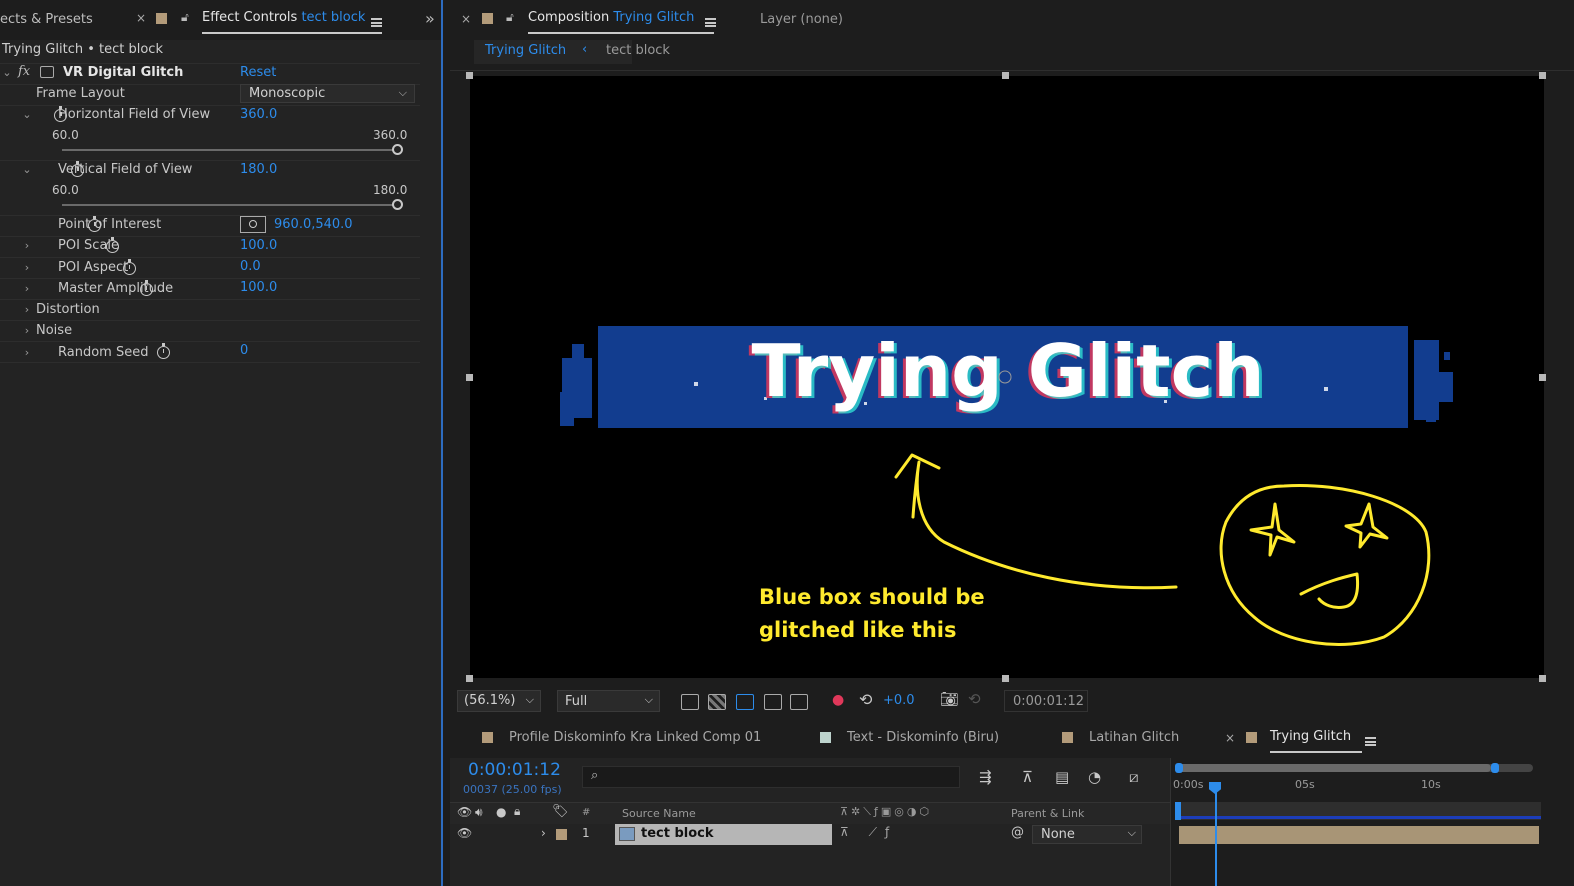  I want to click on tab-composition-name: Trying Glitch, so click(654, 17).